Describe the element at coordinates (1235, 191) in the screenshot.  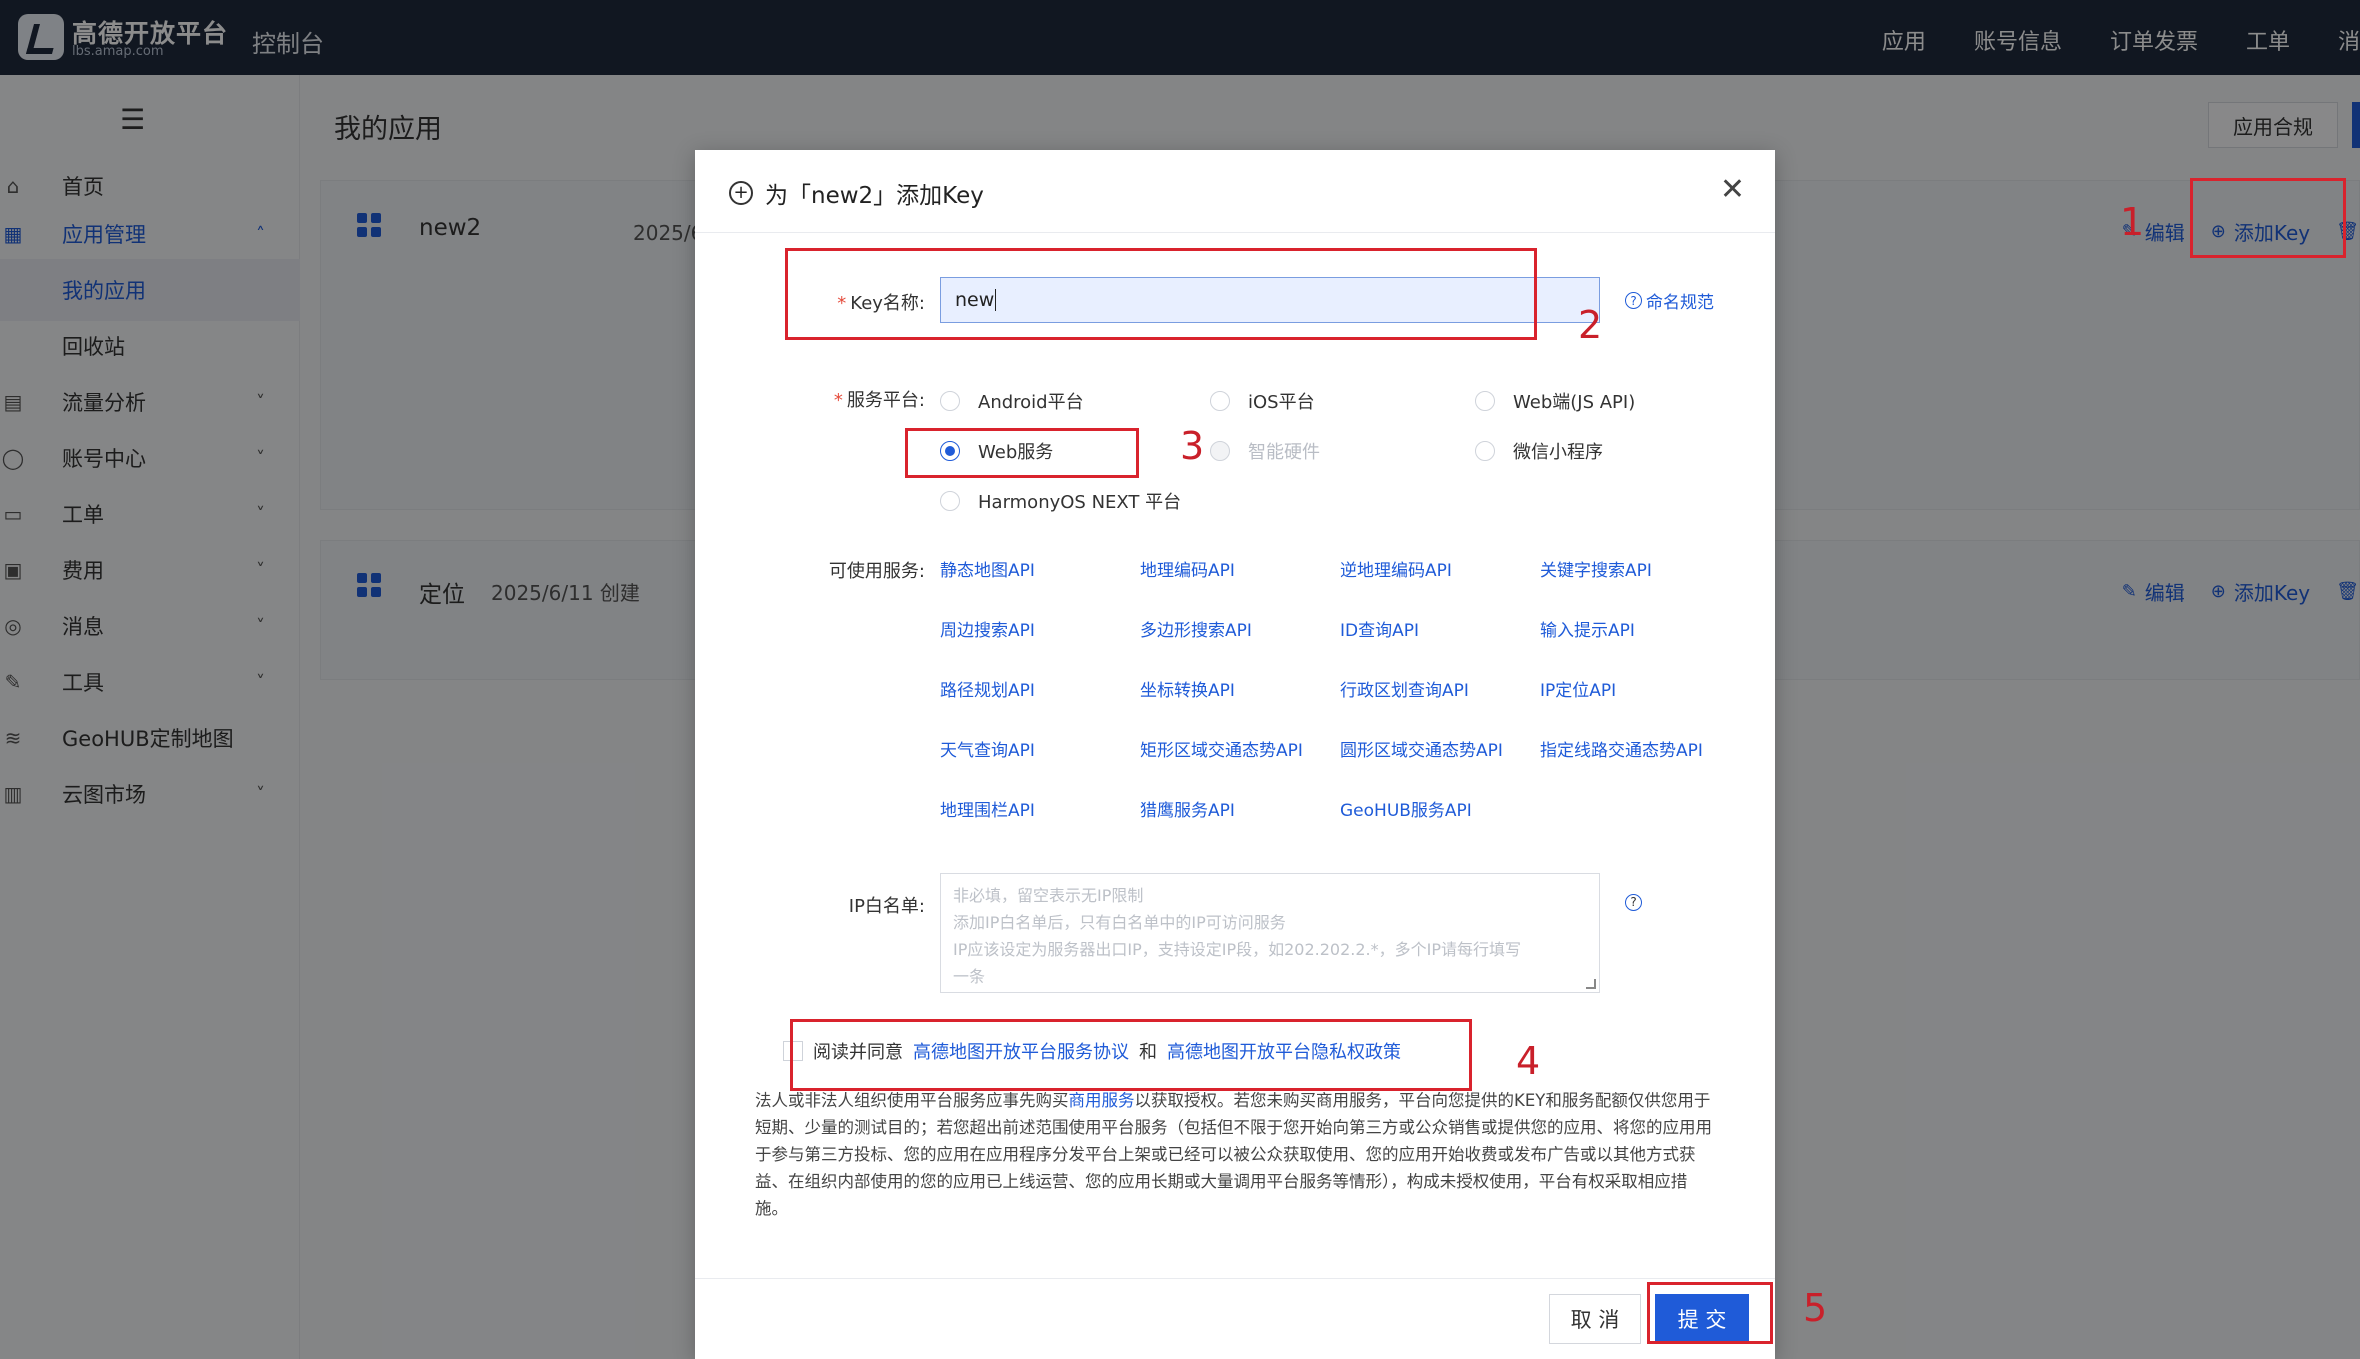
I see `dialog-header: + 为「new2」添加Key ✕` at that location.